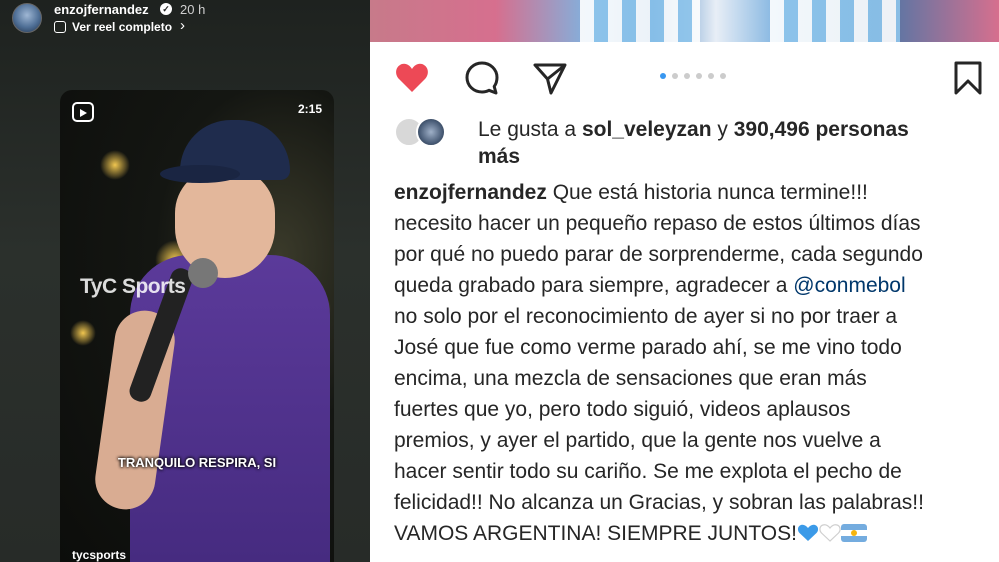  What do you see at coordinates (197, 462) in the screenshot?
I see `video-subtitle: TRANQUILO RESPIRA, SI` at bounding box center [197, 462].